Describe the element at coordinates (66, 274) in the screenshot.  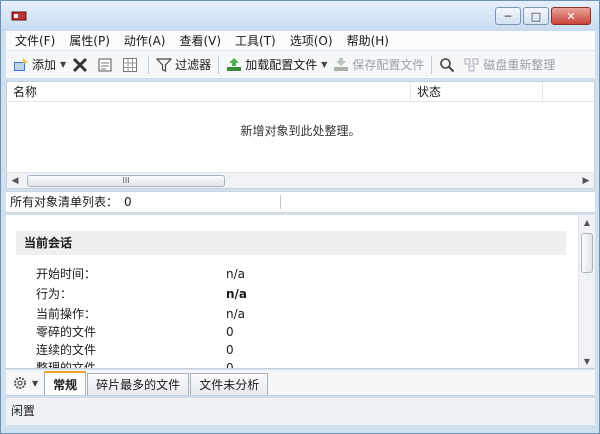
I see `row-label: 开始时间：` at that location.